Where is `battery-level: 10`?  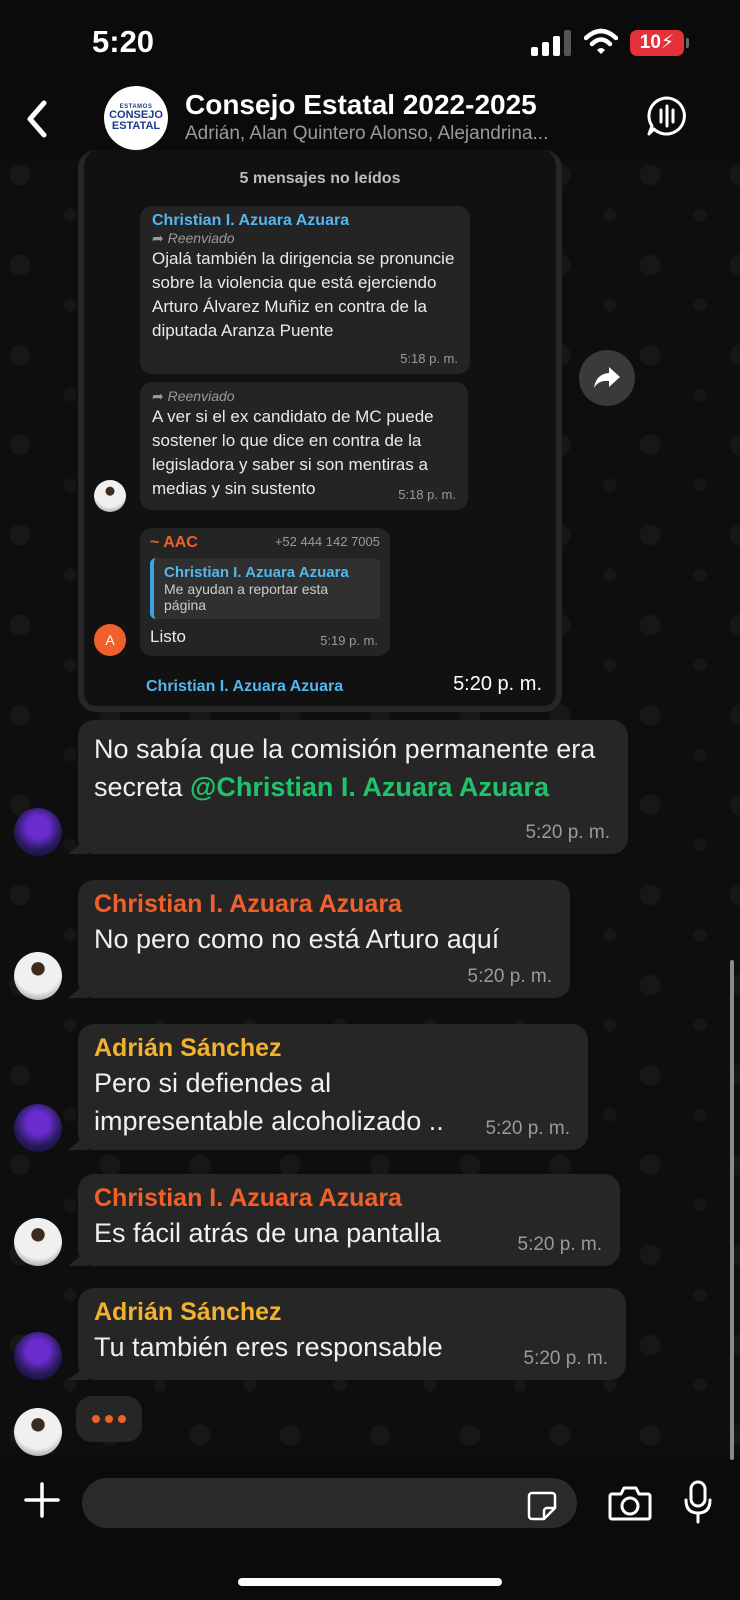 battery-level: 10 is located at coordinates (650, 42).